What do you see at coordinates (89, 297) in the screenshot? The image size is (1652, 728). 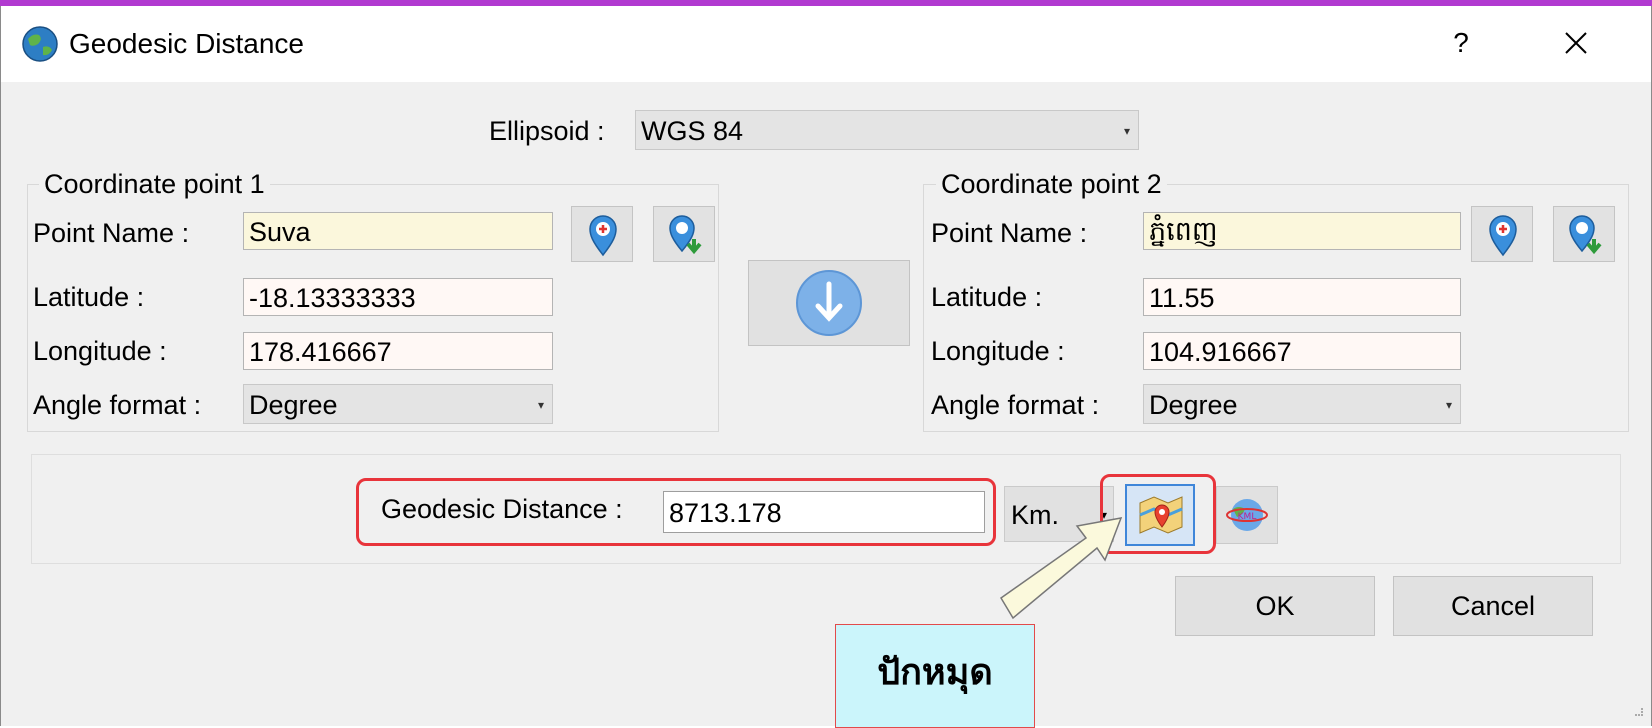 I see `point1-latitude-label: Latitude :` at bounding box center [89, 297].